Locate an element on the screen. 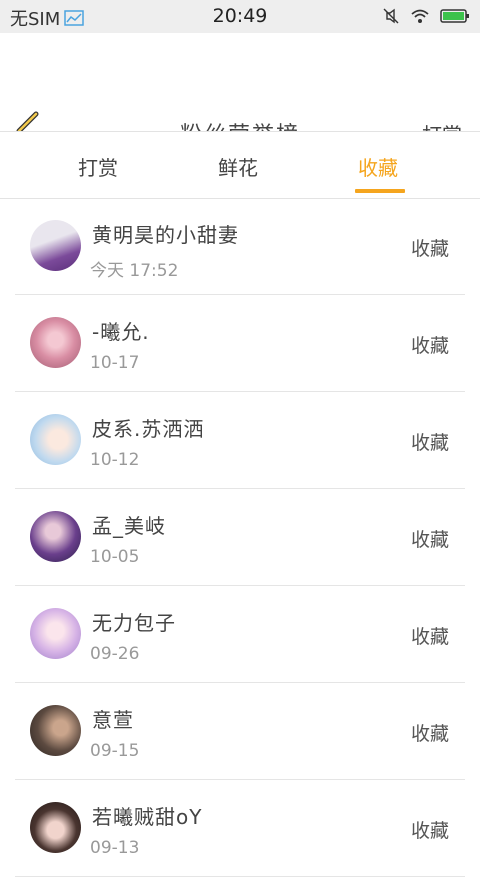  tab-favorites: 收藏 is located at coordinates (378, 166).